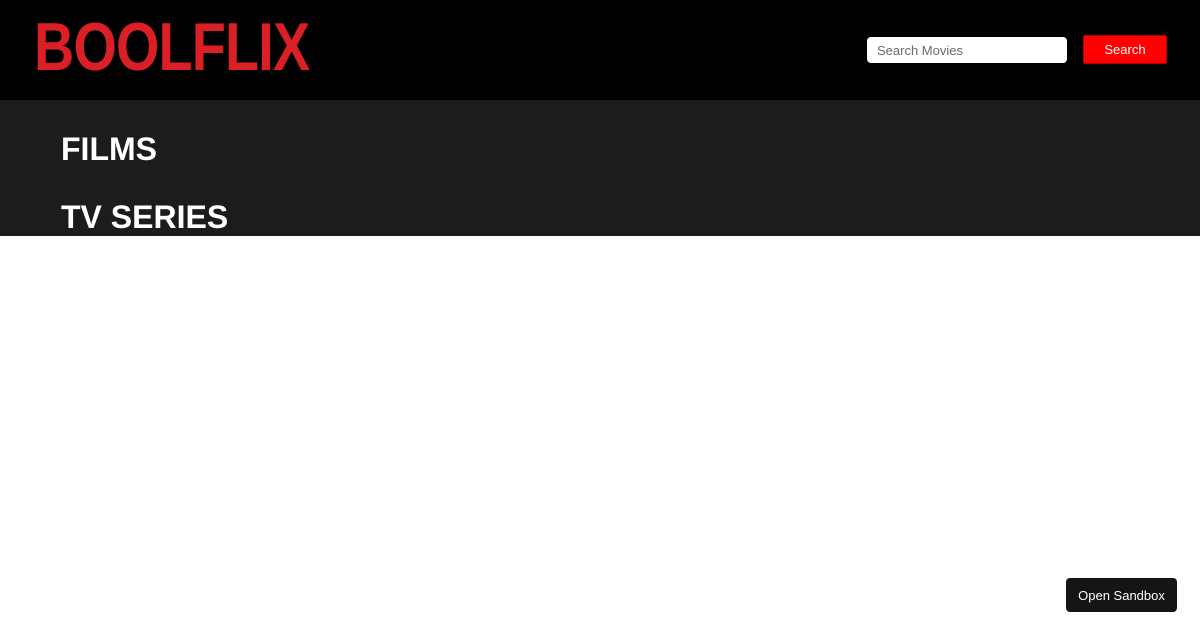 This screenshot has height=630, width=1200. Describe the element at coordinates (172, 47) in the screenshot. I see `logo-text: BOOLFLIX` at that location.